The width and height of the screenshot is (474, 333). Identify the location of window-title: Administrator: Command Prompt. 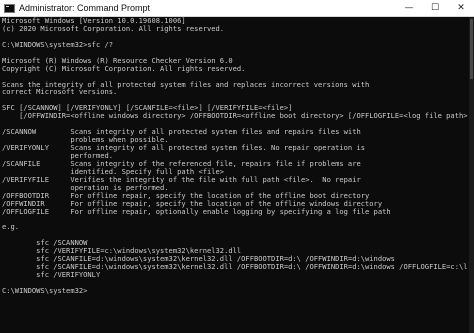
(85, 8).